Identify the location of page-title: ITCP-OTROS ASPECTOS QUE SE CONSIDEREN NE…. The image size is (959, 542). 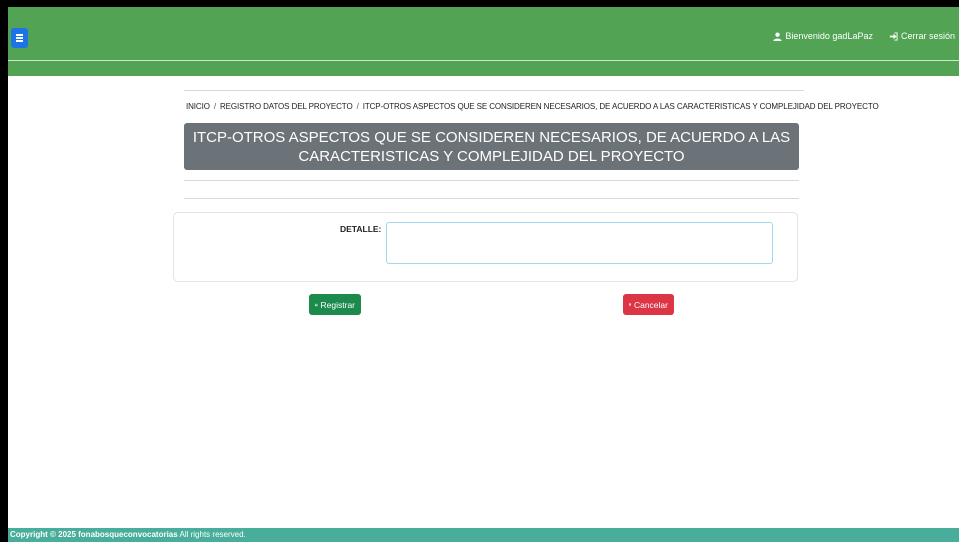
(491, 146).